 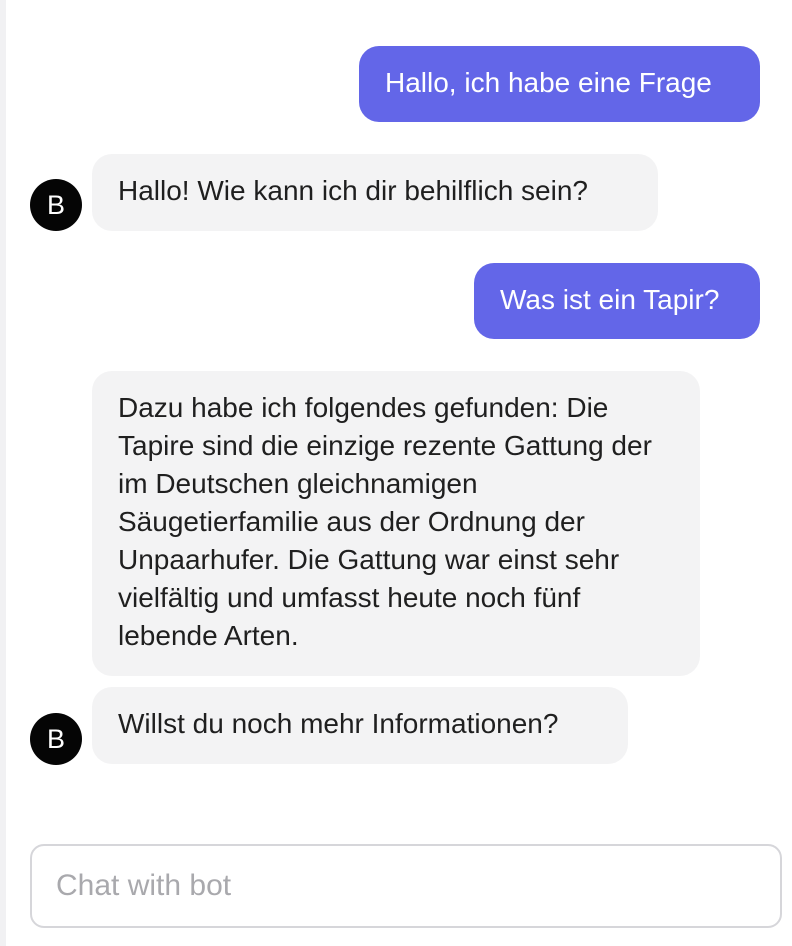 I want to click on clipped-timestamp: · · · · · · ·, so click(x=403, y=2).